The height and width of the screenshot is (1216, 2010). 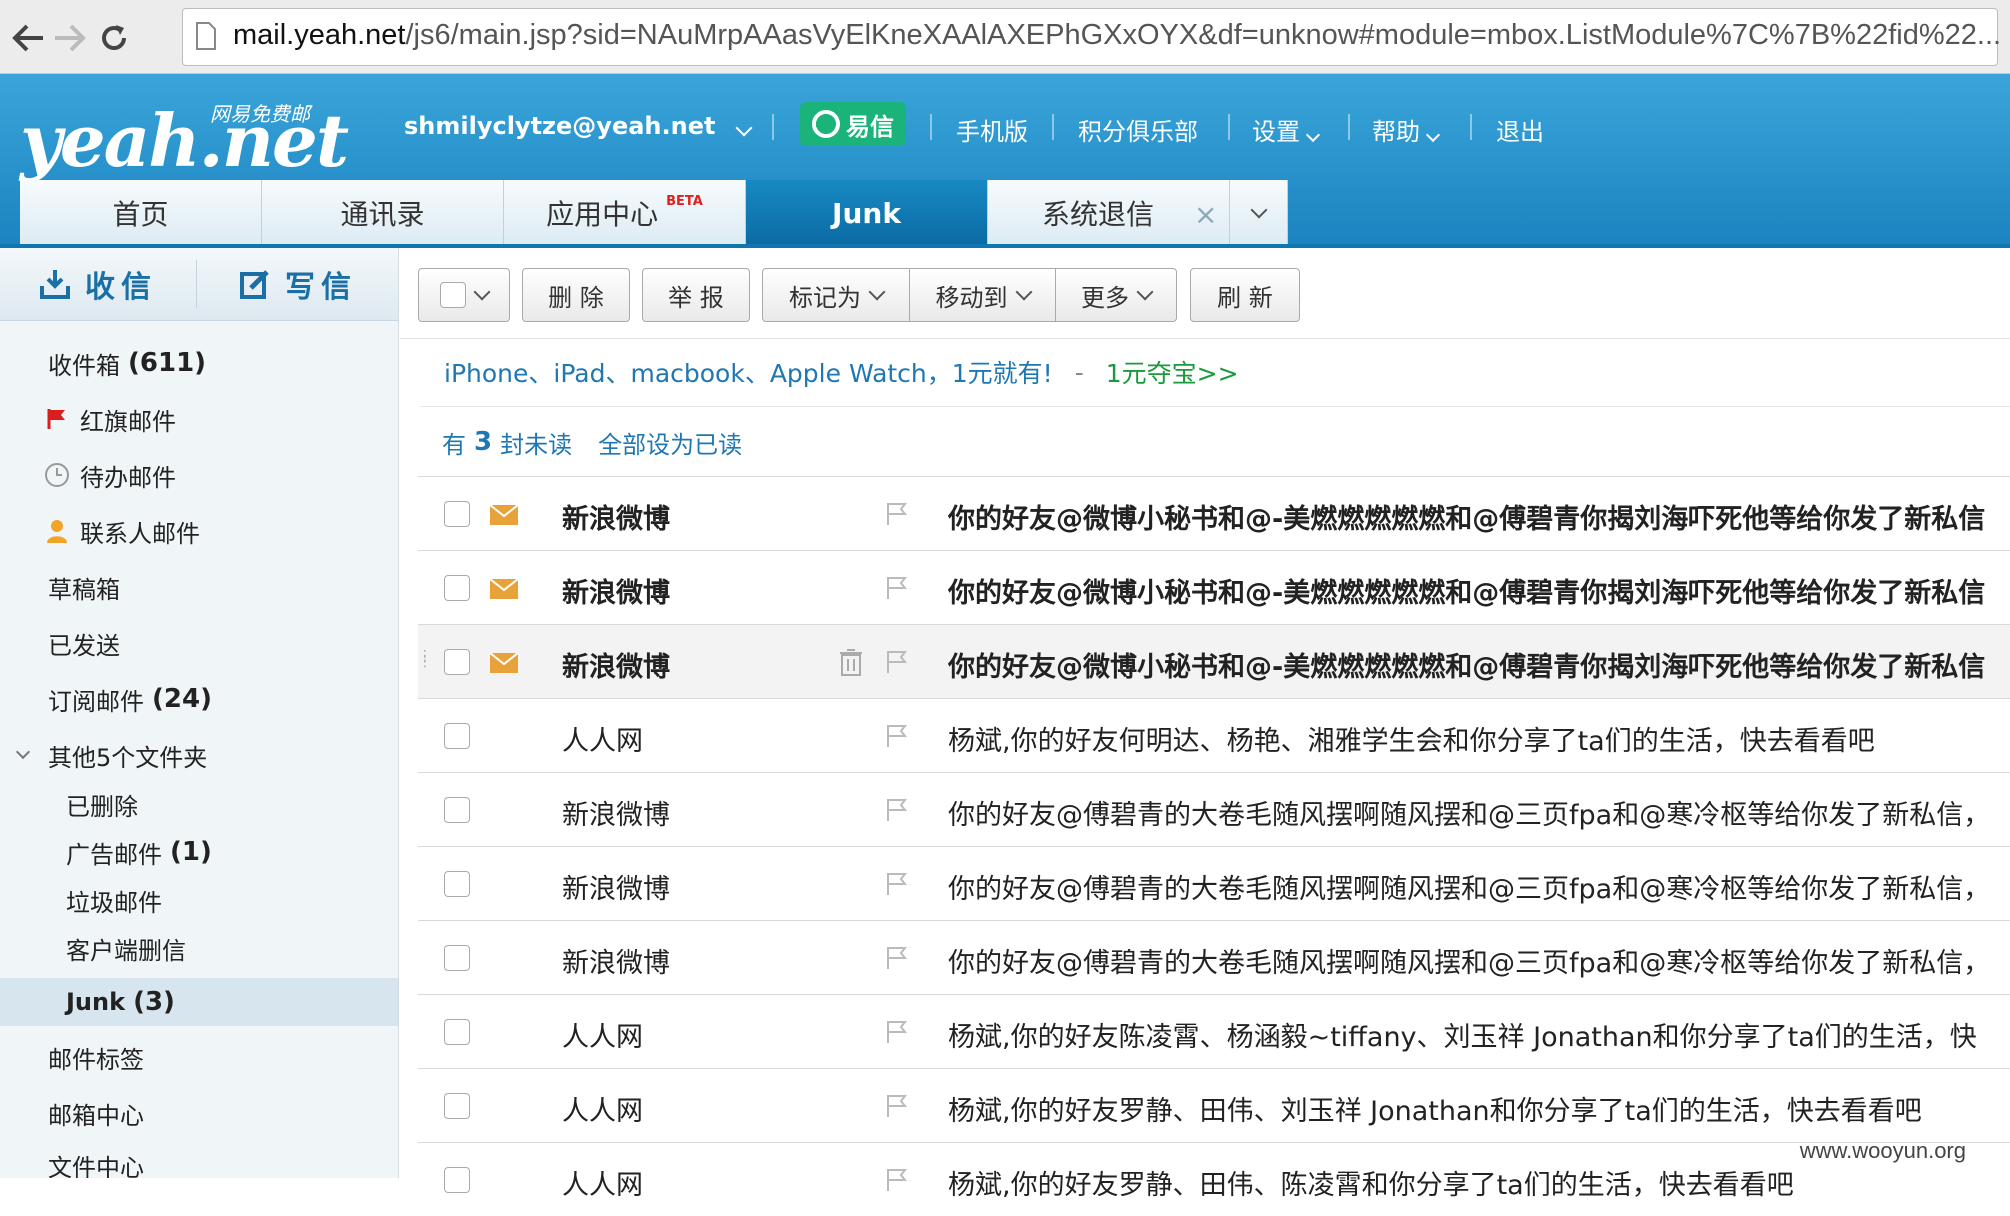 I want to click on folder-todo: 待办邮件, so click(x=199, y=475).